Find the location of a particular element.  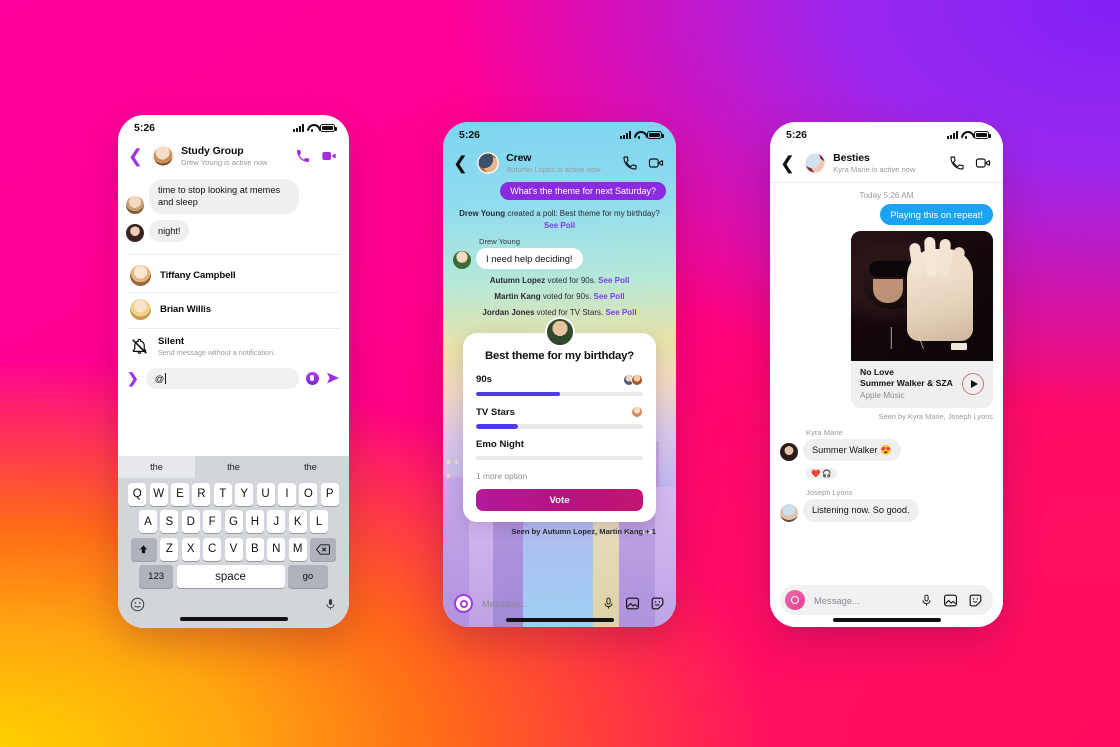

key-j: J is located at coordinates (276, 522).